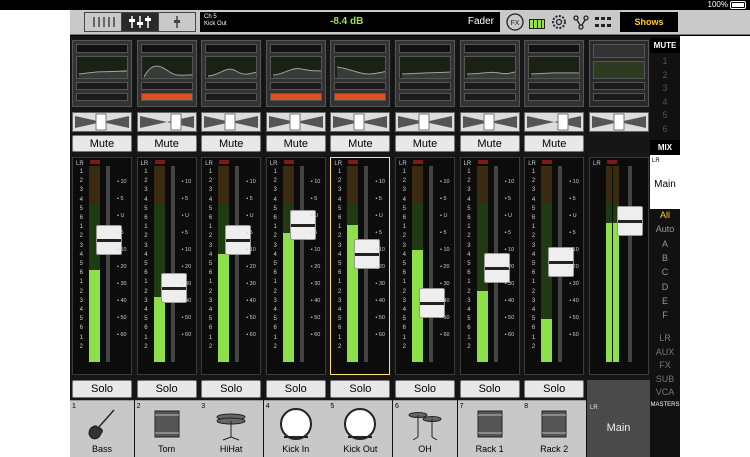 The image size is (750, 457). I want to click on svg-text: FX, so click(515, 23).